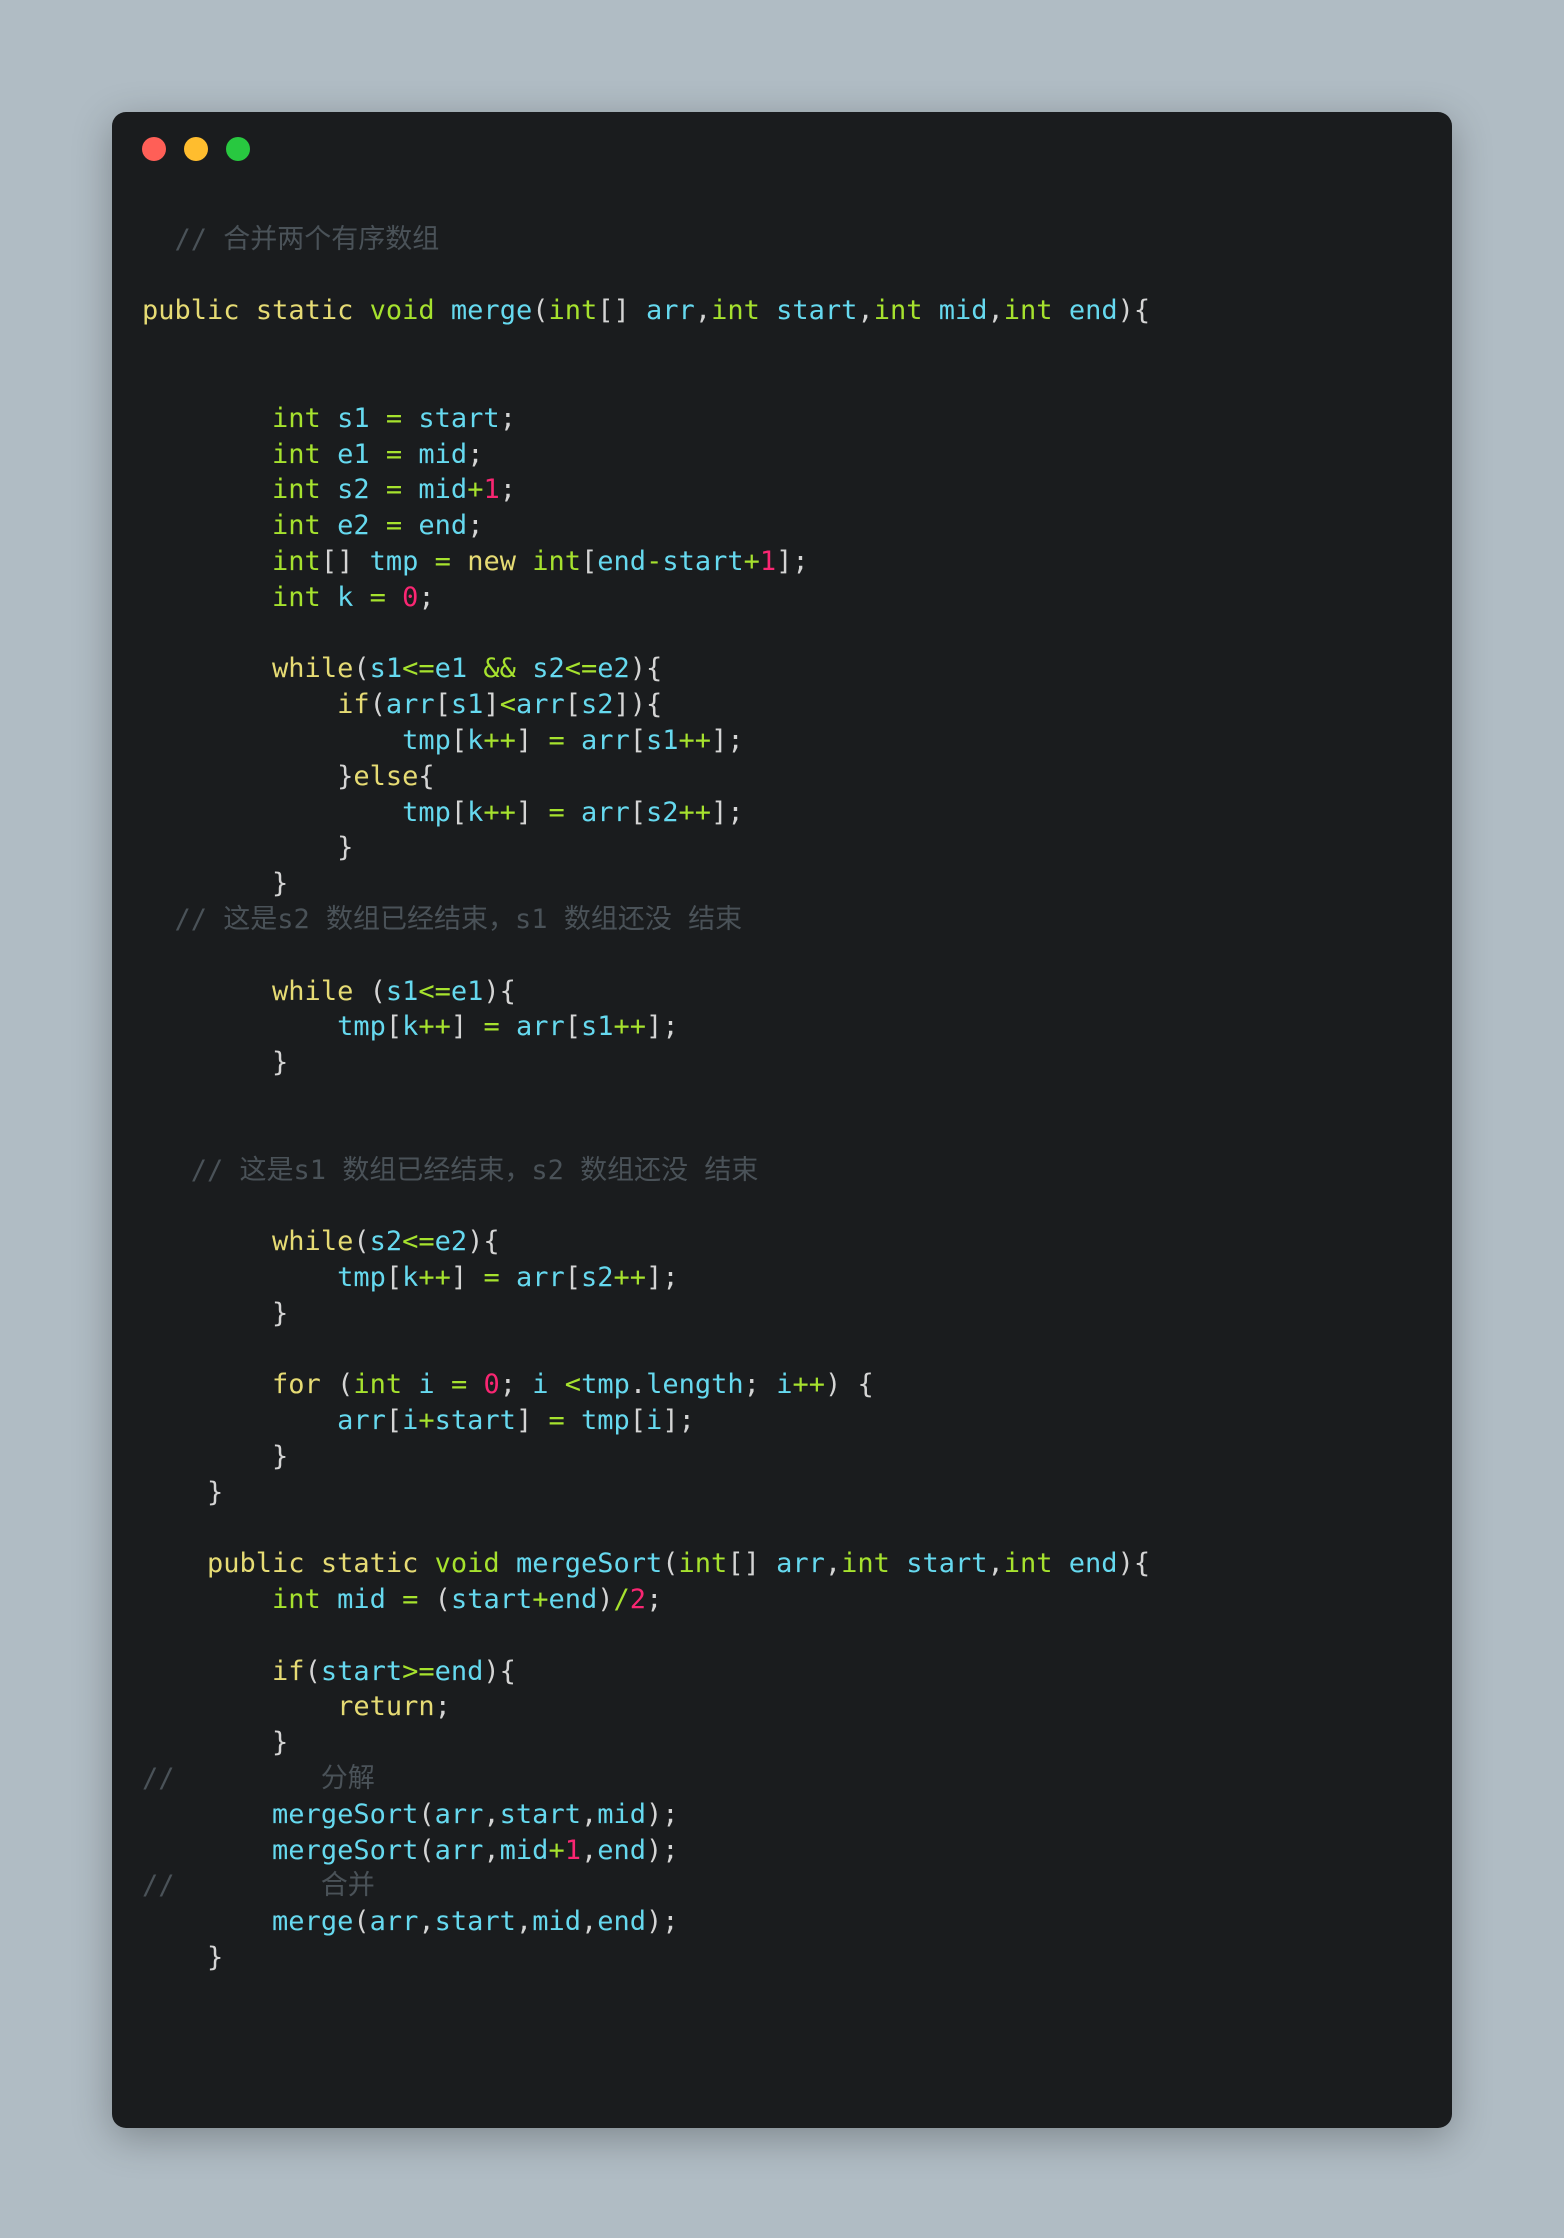 The height and width of the screenshot is (2238, 1564). What do you see at coordinates (394, 418) in the screenshot?
I see `code-line: int s1 = start;` at bounding box center [394, 418].